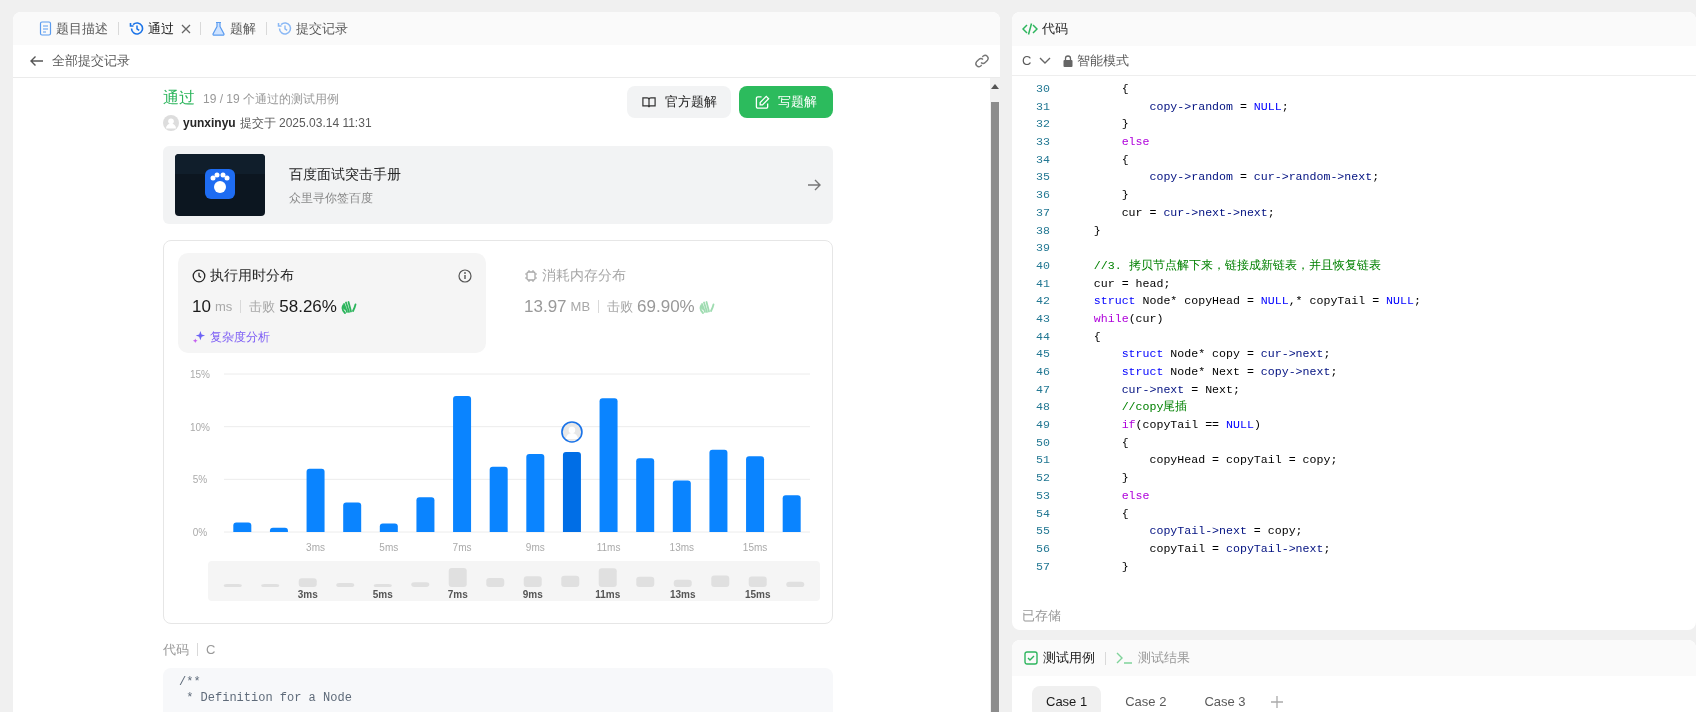 The height and width of the screenshot is (712, 1696). What do you see at coordinates (312, 28) in the screenshot?
I see `tab: 提交记录` at bounding box center [312, 28].